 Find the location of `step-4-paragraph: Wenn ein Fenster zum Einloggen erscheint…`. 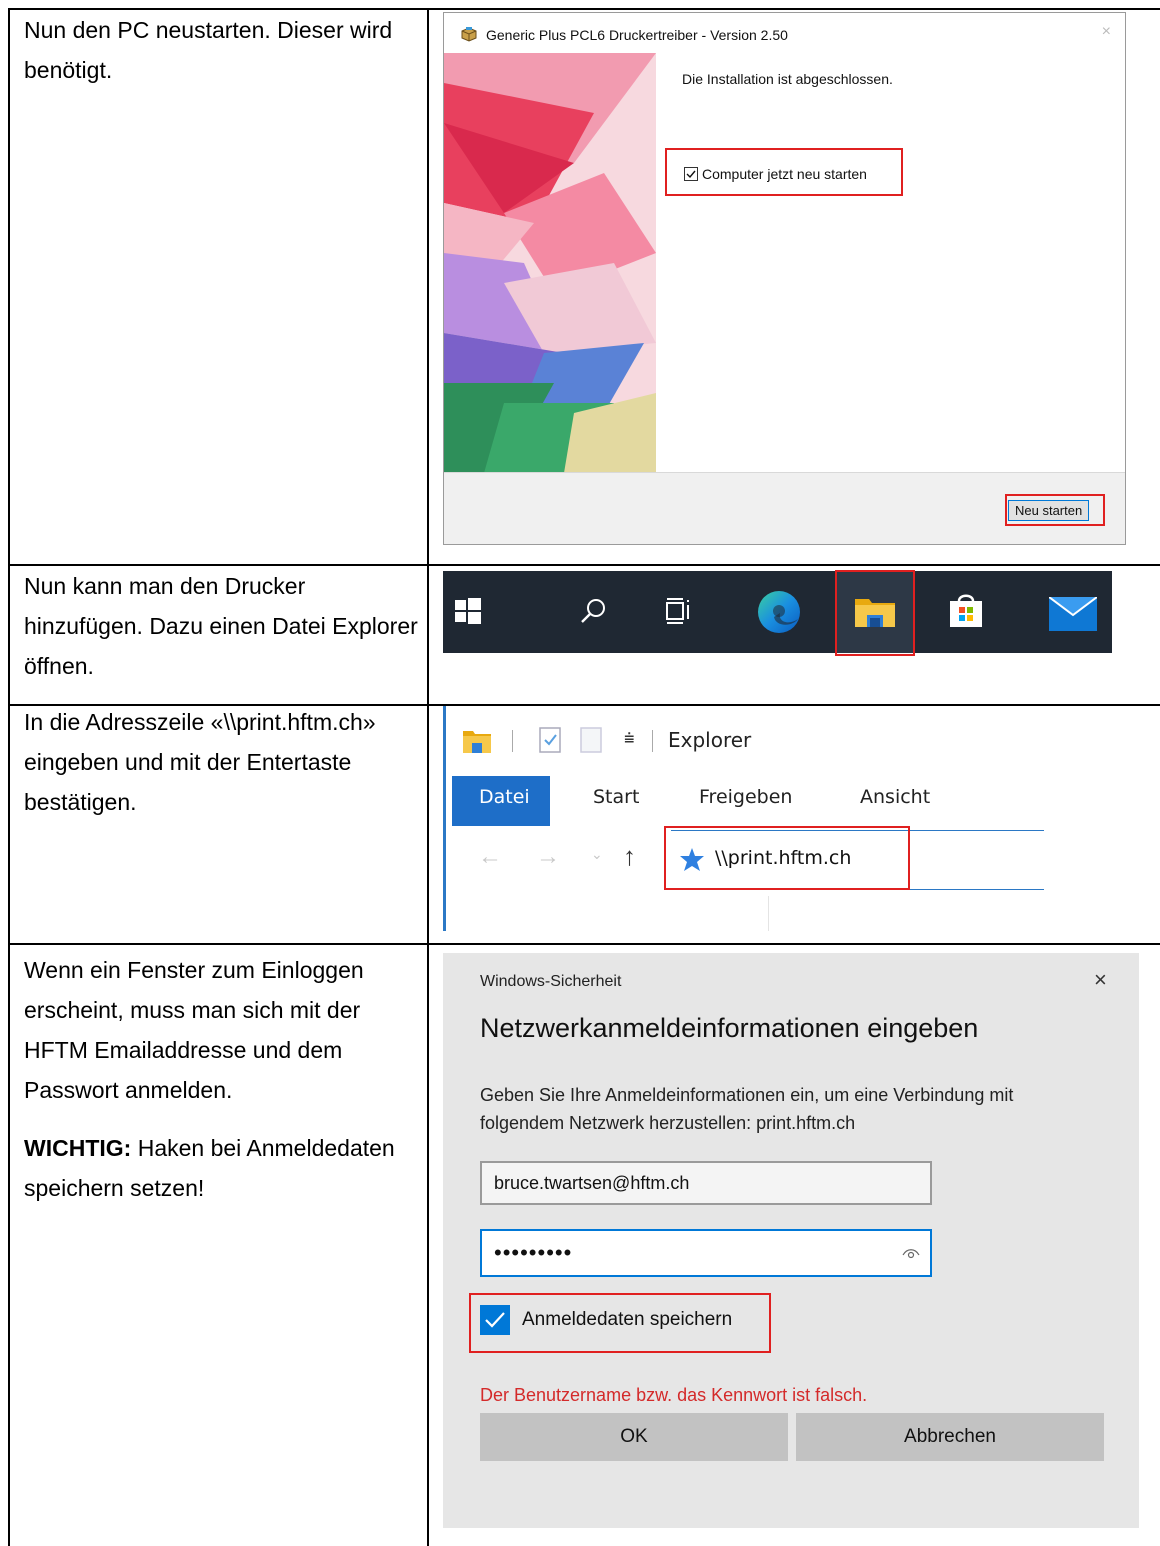

step-4-paragraph: Wenn ein Fenster zum Einloggen erscheint… is located at coordinates (194, 1030).